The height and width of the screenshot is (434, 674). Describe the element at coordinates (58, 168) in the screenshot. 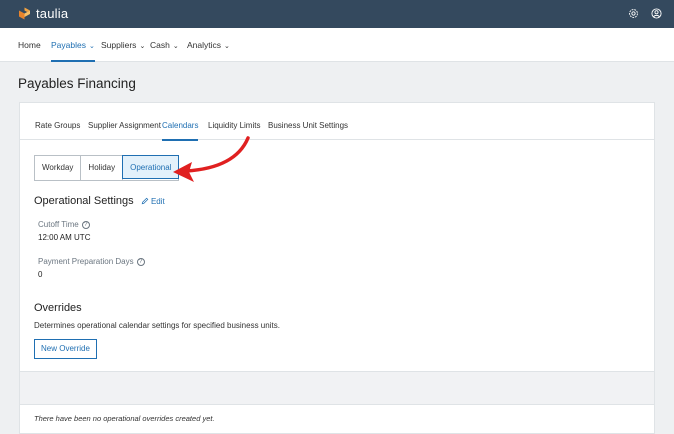

I see `calendar-type-workday: Workday` at that location.